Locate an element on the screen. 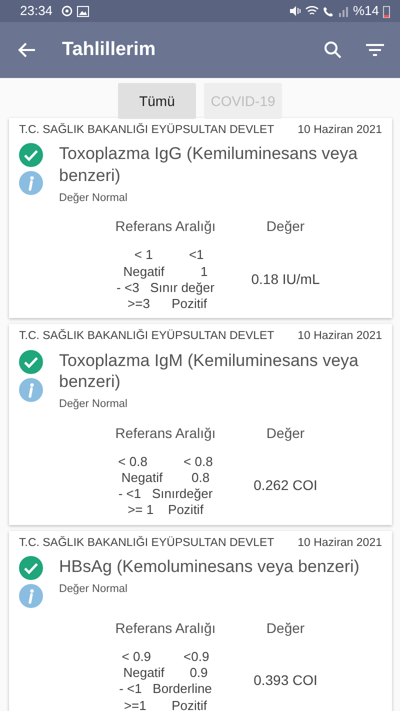  sync-icon is located at coordinates (66, 11).